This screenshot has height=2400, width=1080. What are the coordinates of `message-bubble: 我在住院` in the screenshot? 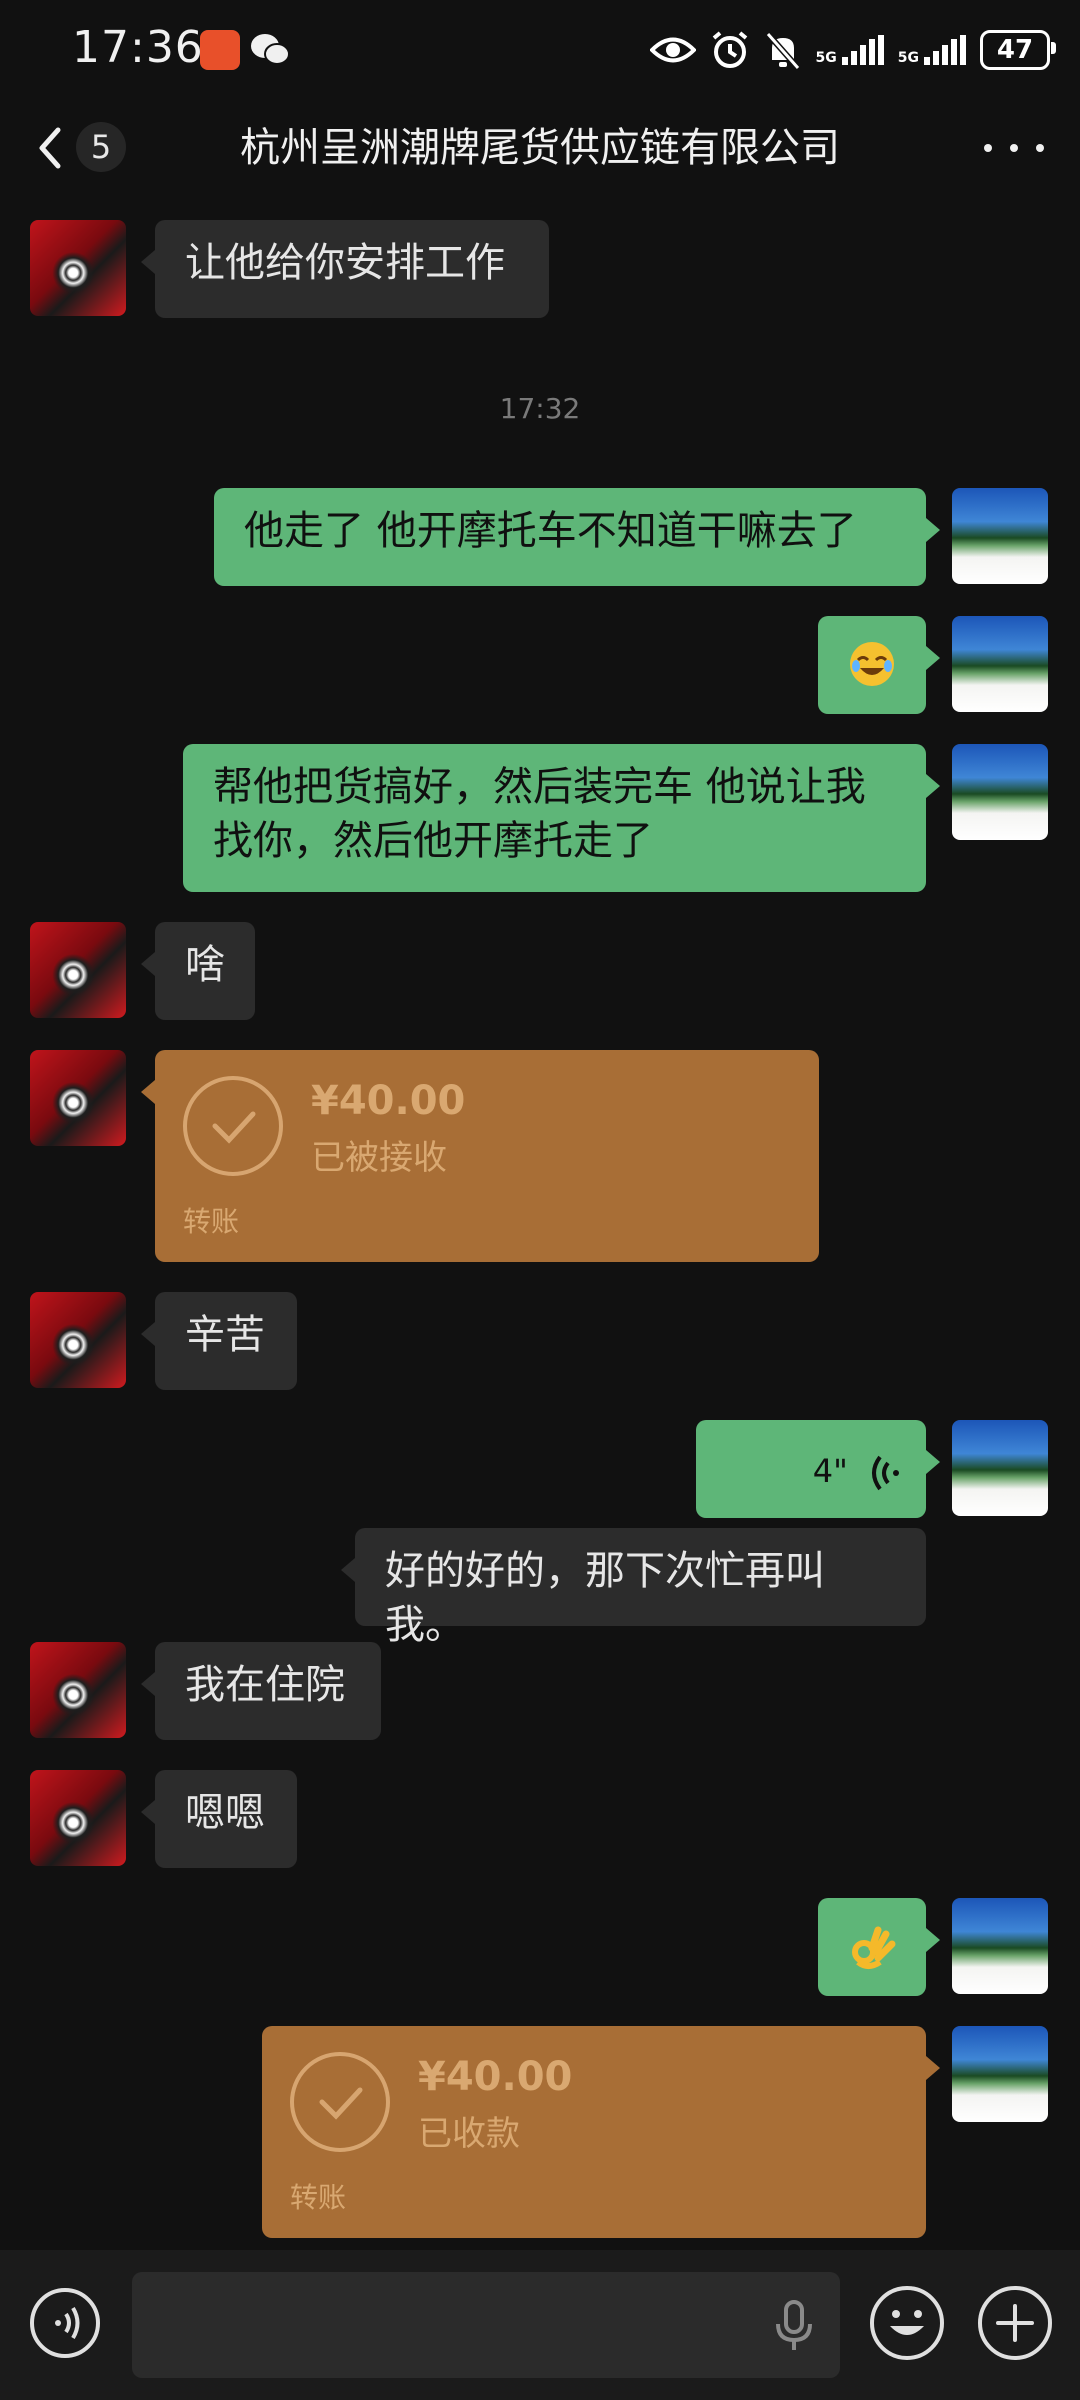 It's located at (261, 1691).